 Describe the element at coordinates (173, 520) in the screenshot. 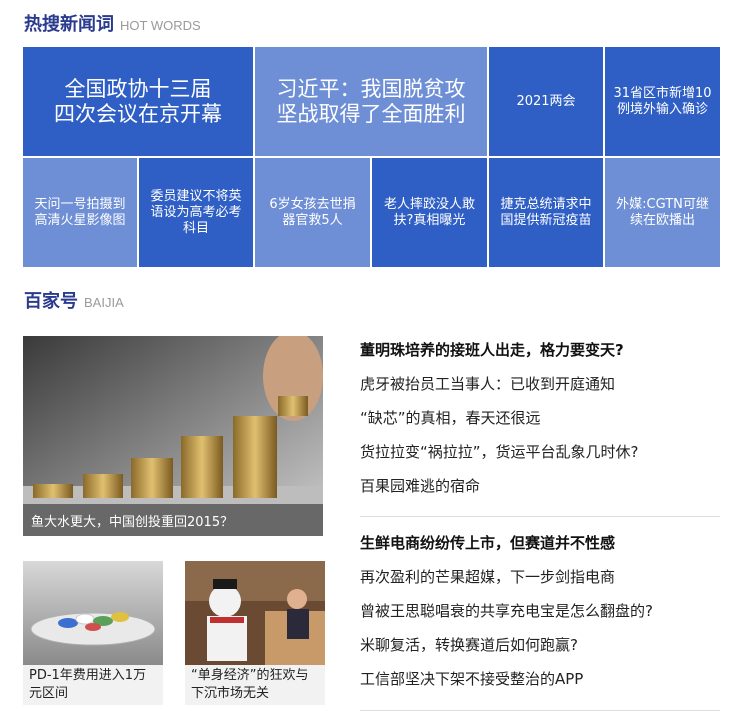

I see `main-feature-caption: 鱼大水更大，中国创投重回2015？` at that location.